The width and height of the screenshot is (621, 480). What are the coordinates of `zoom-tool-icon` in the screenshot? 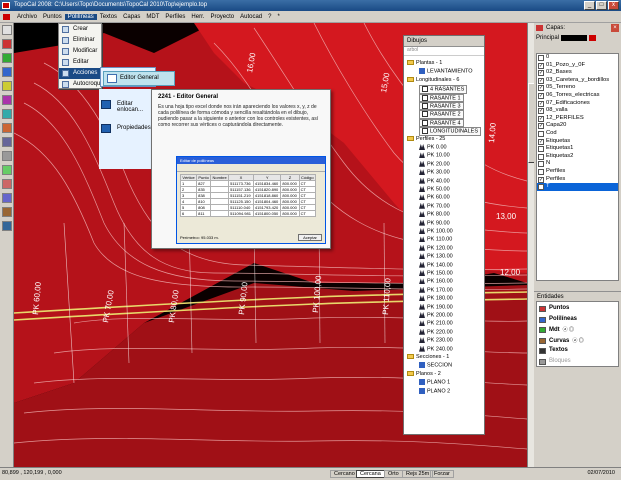 It's located at (6, 100).